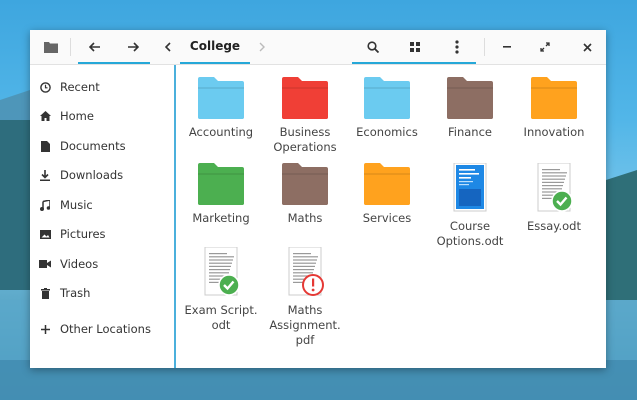 The height and width of the screenshot is (400, 637). I want to click on video-icon, so click(45, 264).